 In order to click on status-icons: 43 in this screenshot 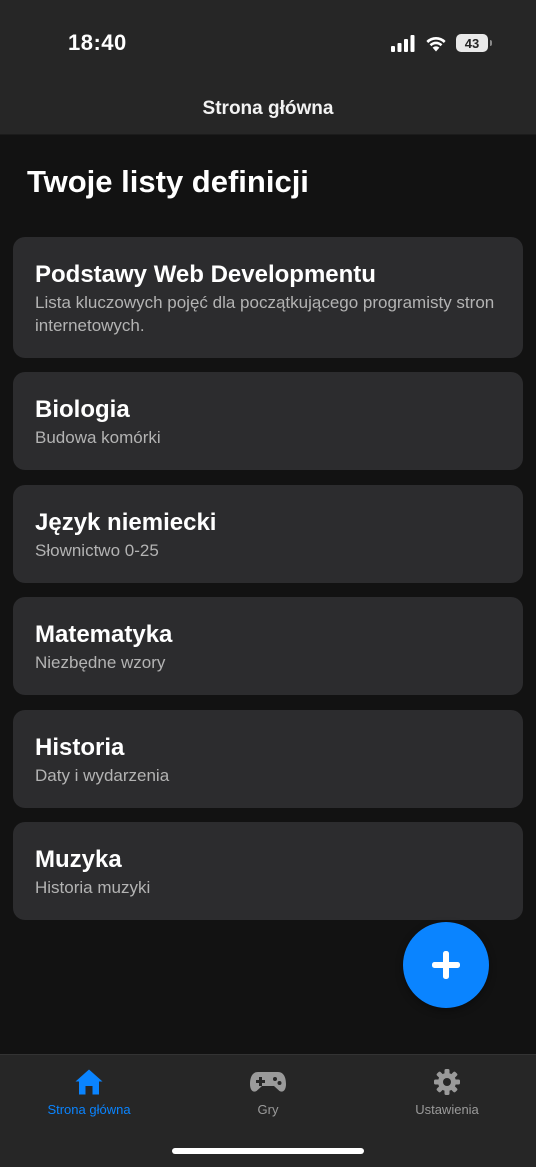, I will do `click(441, 43)`.